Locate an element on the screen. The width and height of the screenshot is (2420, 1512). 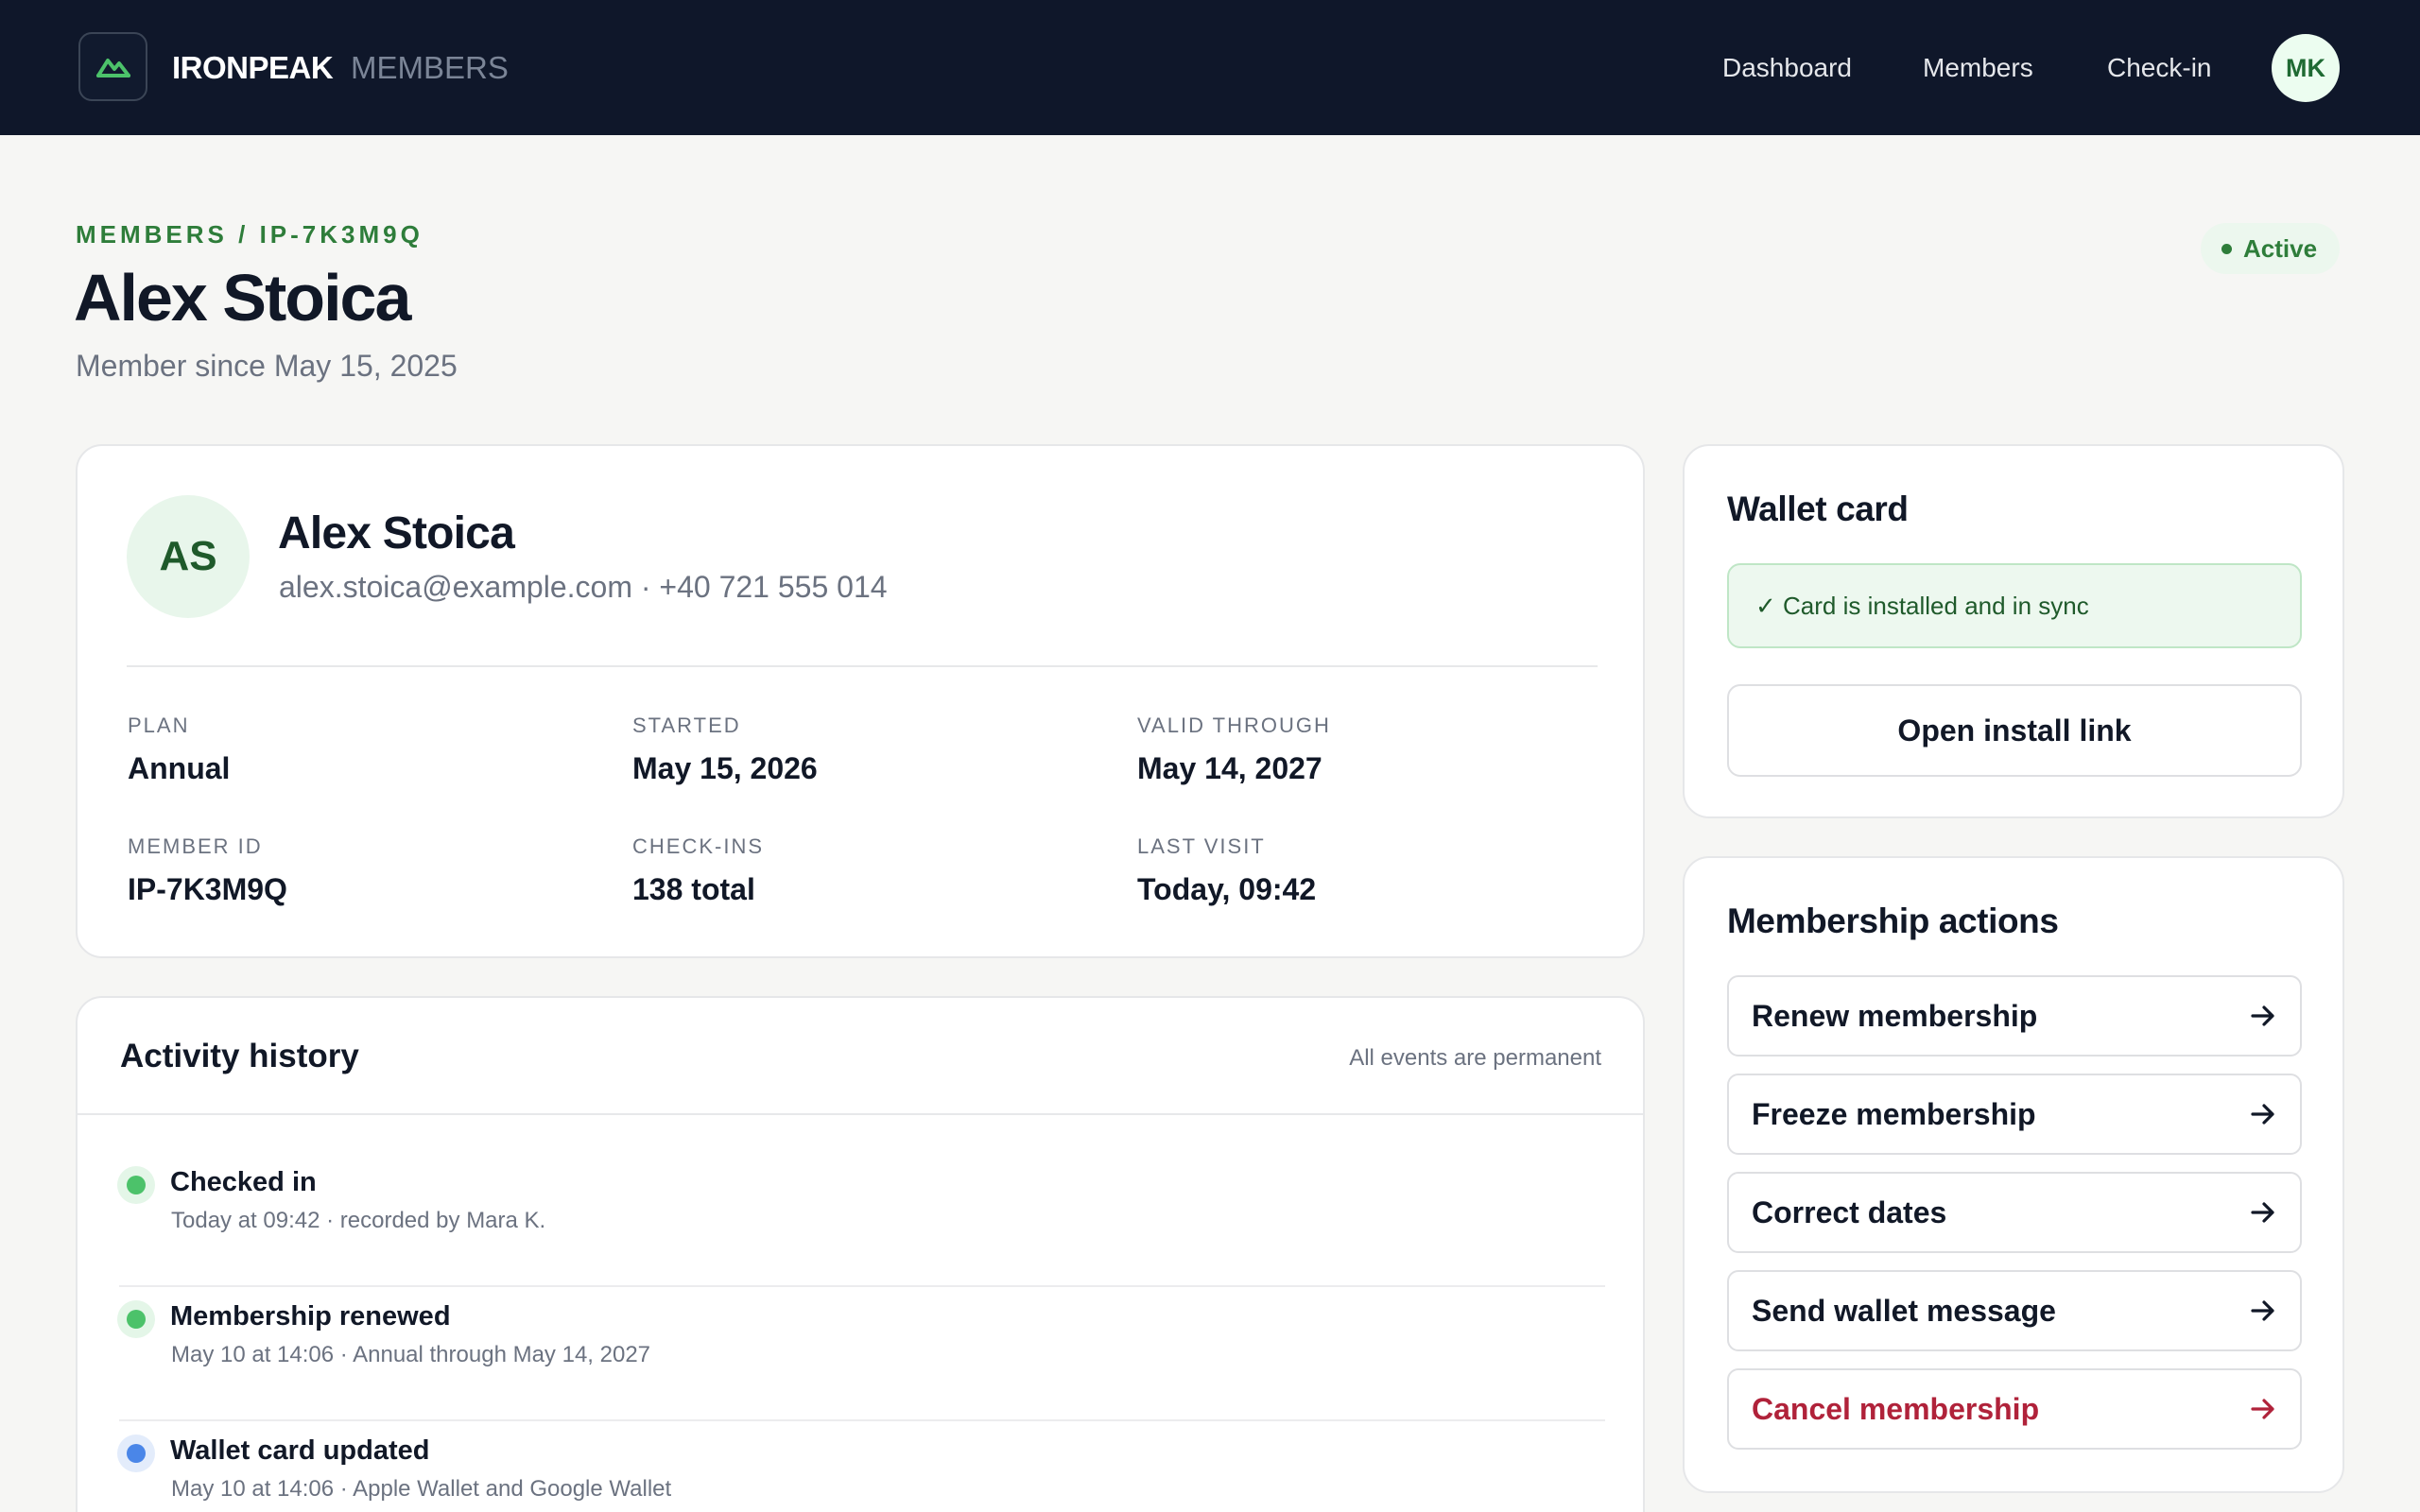
stat-value-check-ins: 138 total is located at coordinates (693, 889).